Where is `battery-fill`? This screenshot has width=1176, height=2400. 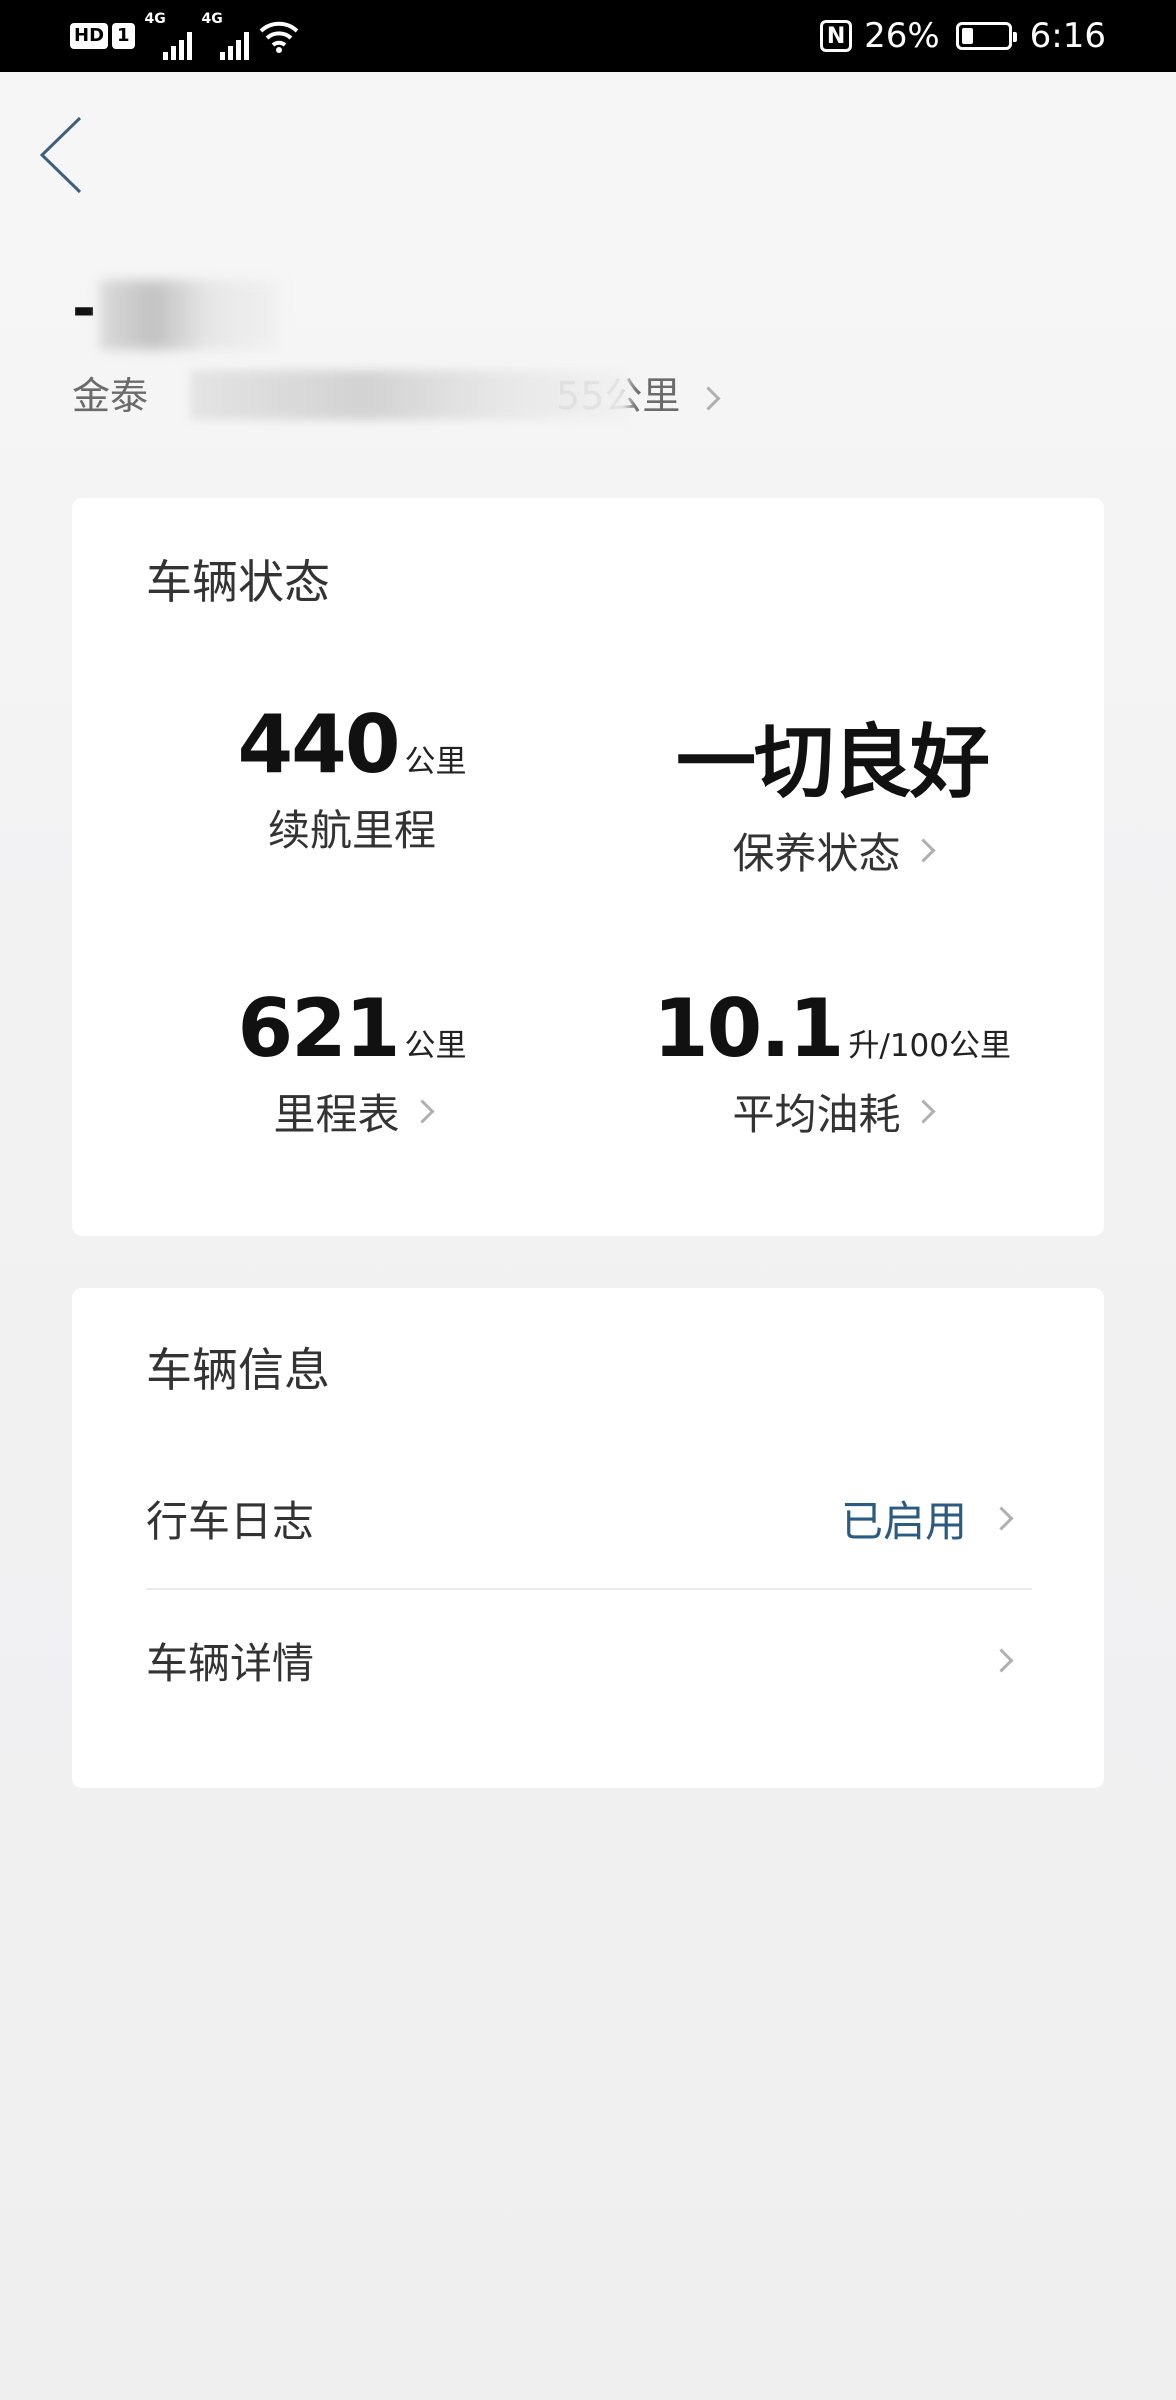
battery-fill is located at coordinates (967, 36).